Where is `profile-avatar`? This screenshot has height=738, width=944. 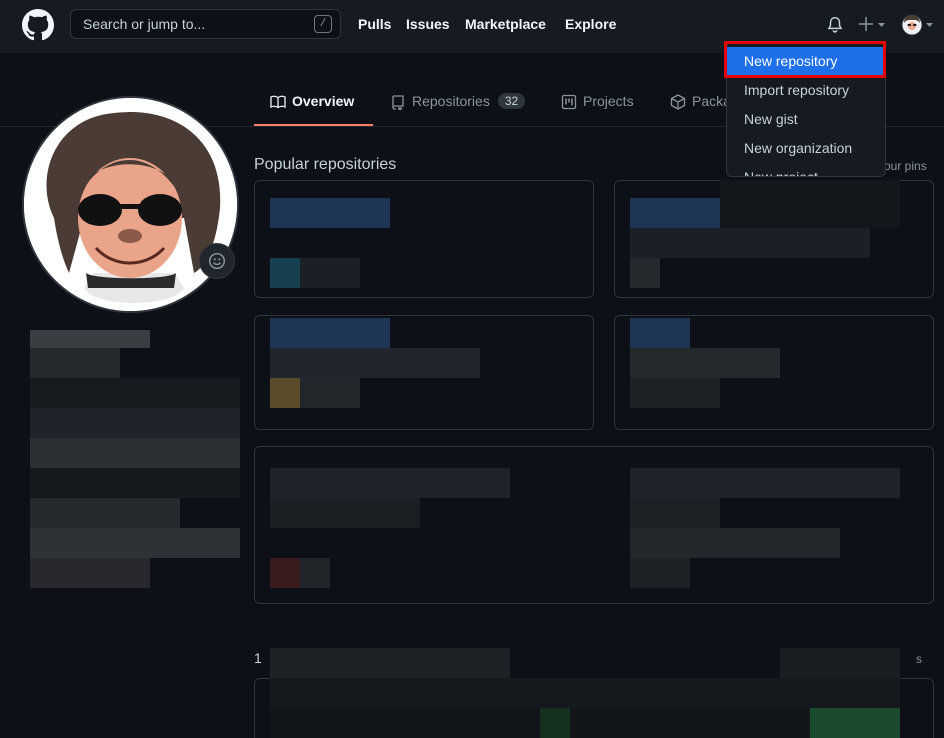
profile-avatar is located at coordinates (130, 204).